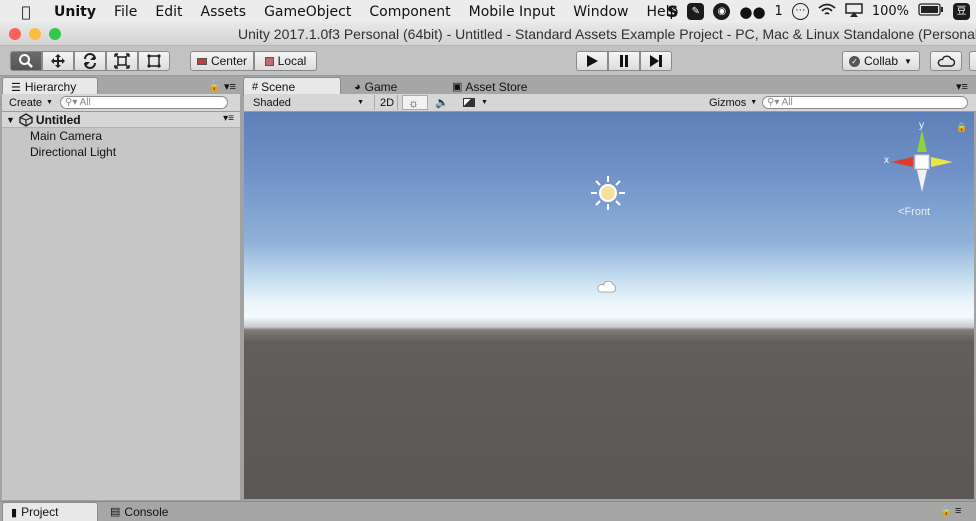  I want to click on tab-console: ▤ Console, so click(147, 511).